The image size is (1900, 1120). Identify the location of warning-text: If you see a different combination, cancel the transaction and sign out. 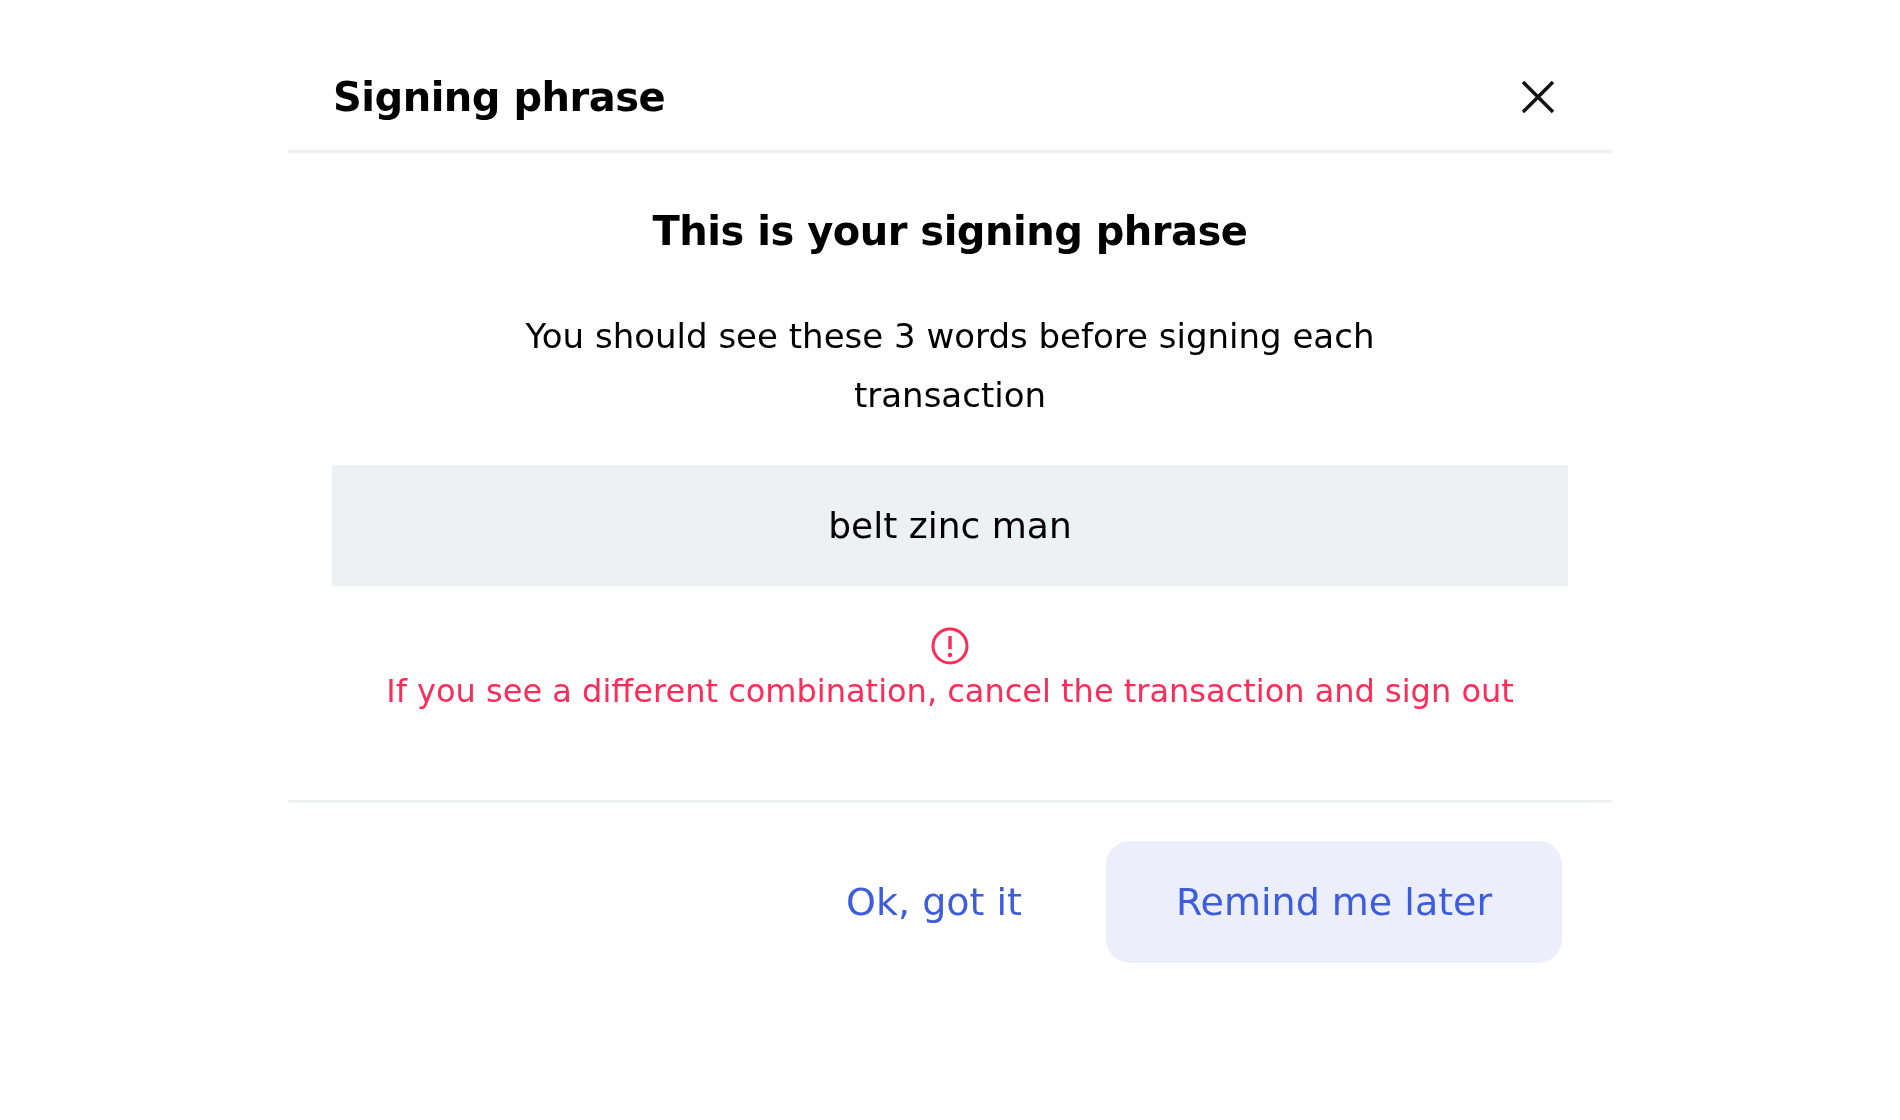
(950, 691).